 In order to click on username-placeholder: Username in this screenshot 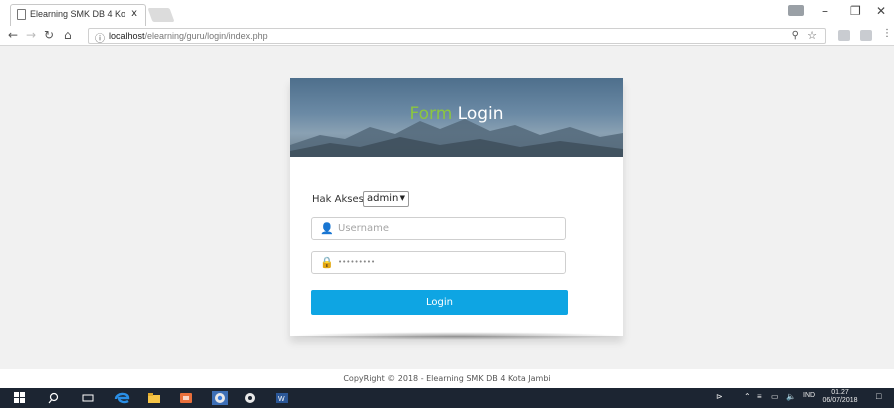, I will do `click(363, 228)`.